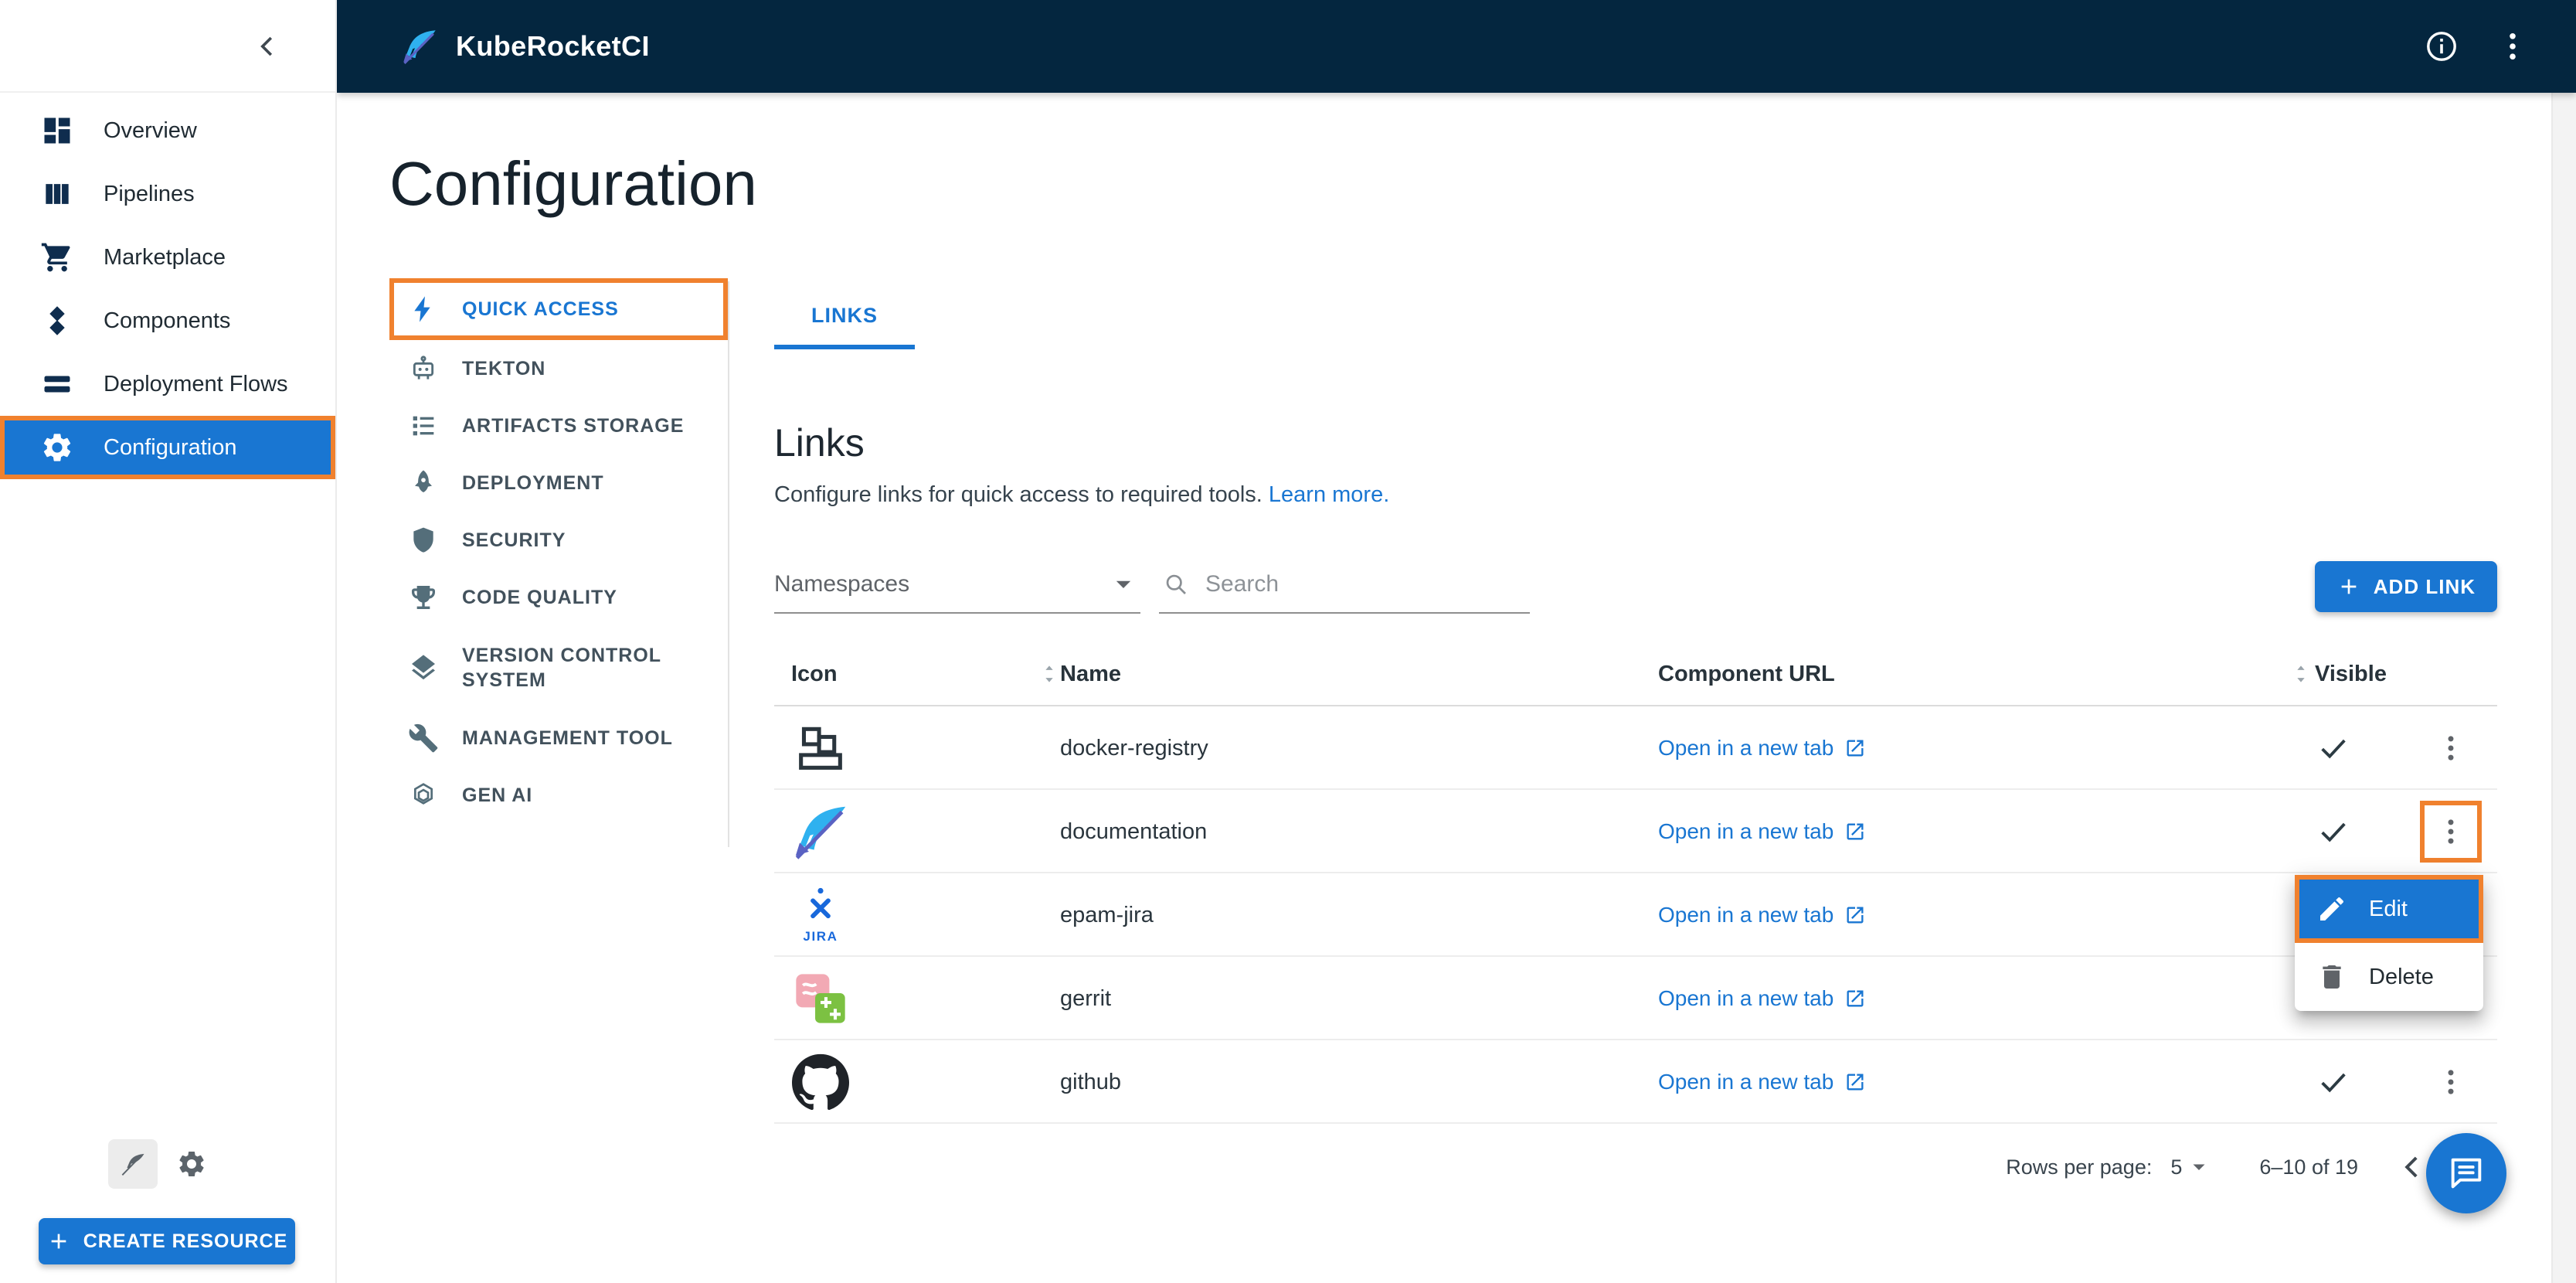 The height and width of the screenshot is (1283, 2576). I want to click on subnav-divider, so click(728, 564).